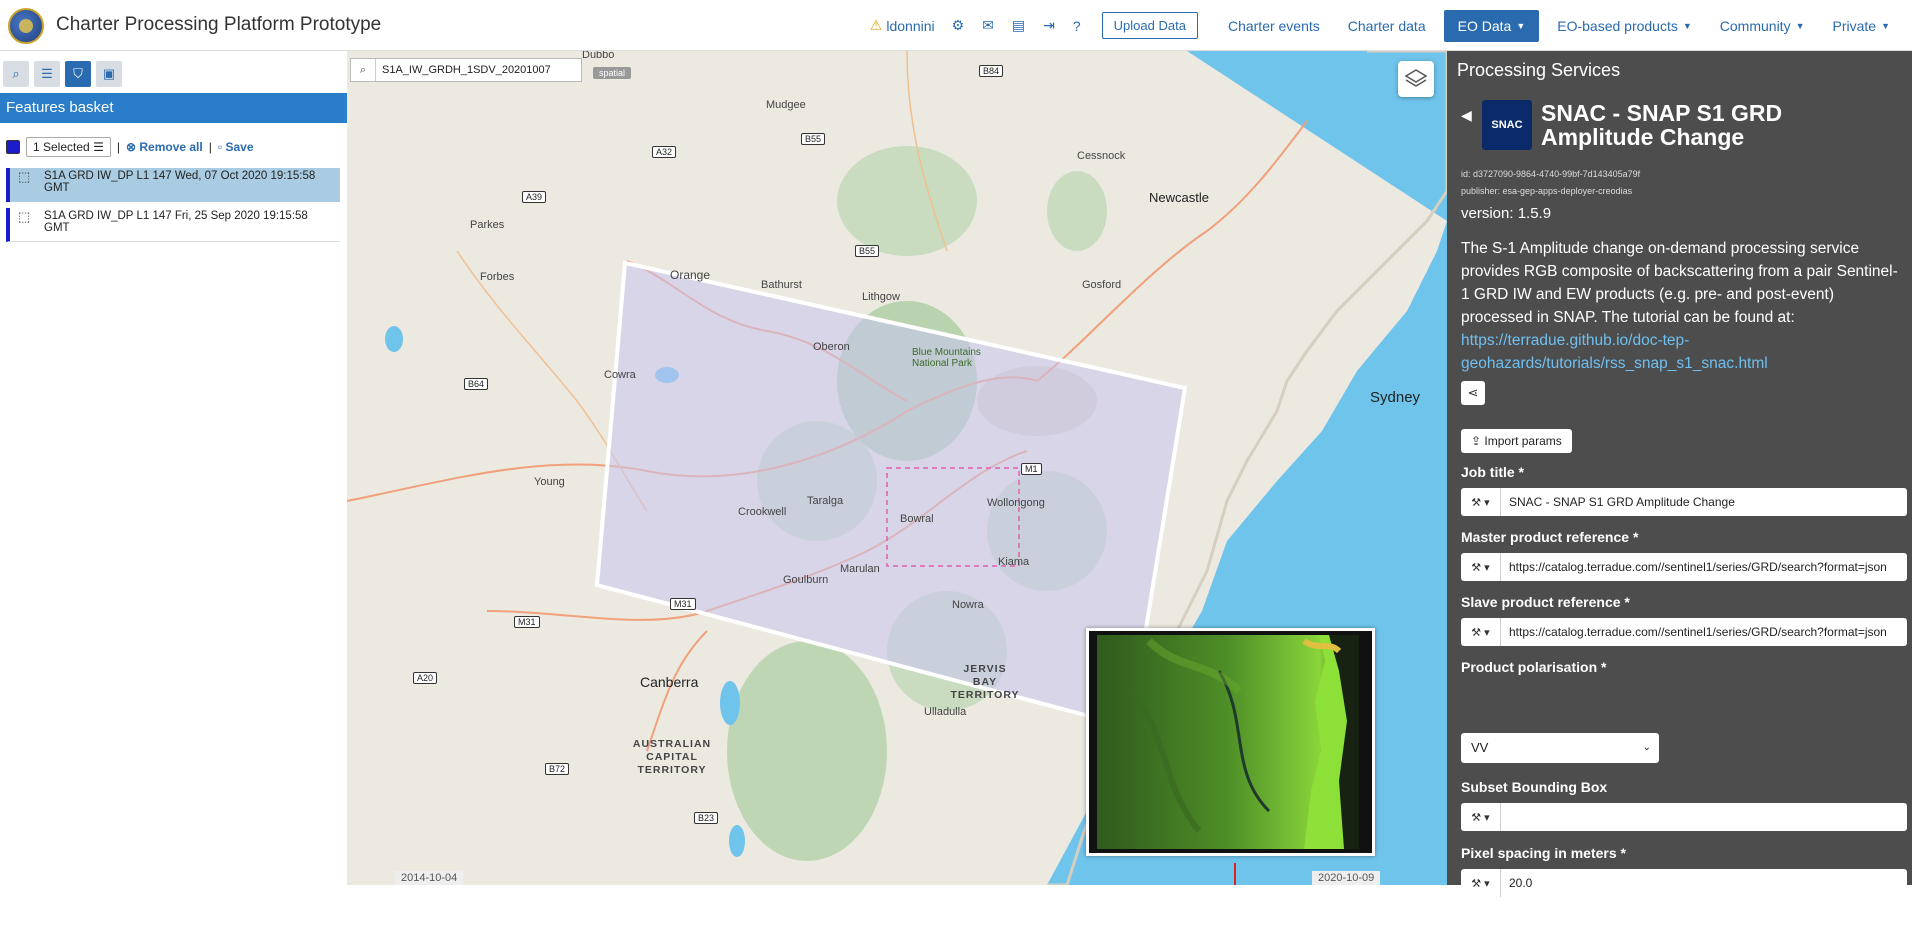 This screenshot has height=938, width=1912. I want to click on map-label-gosford: Gosford, so click(1102, 285).